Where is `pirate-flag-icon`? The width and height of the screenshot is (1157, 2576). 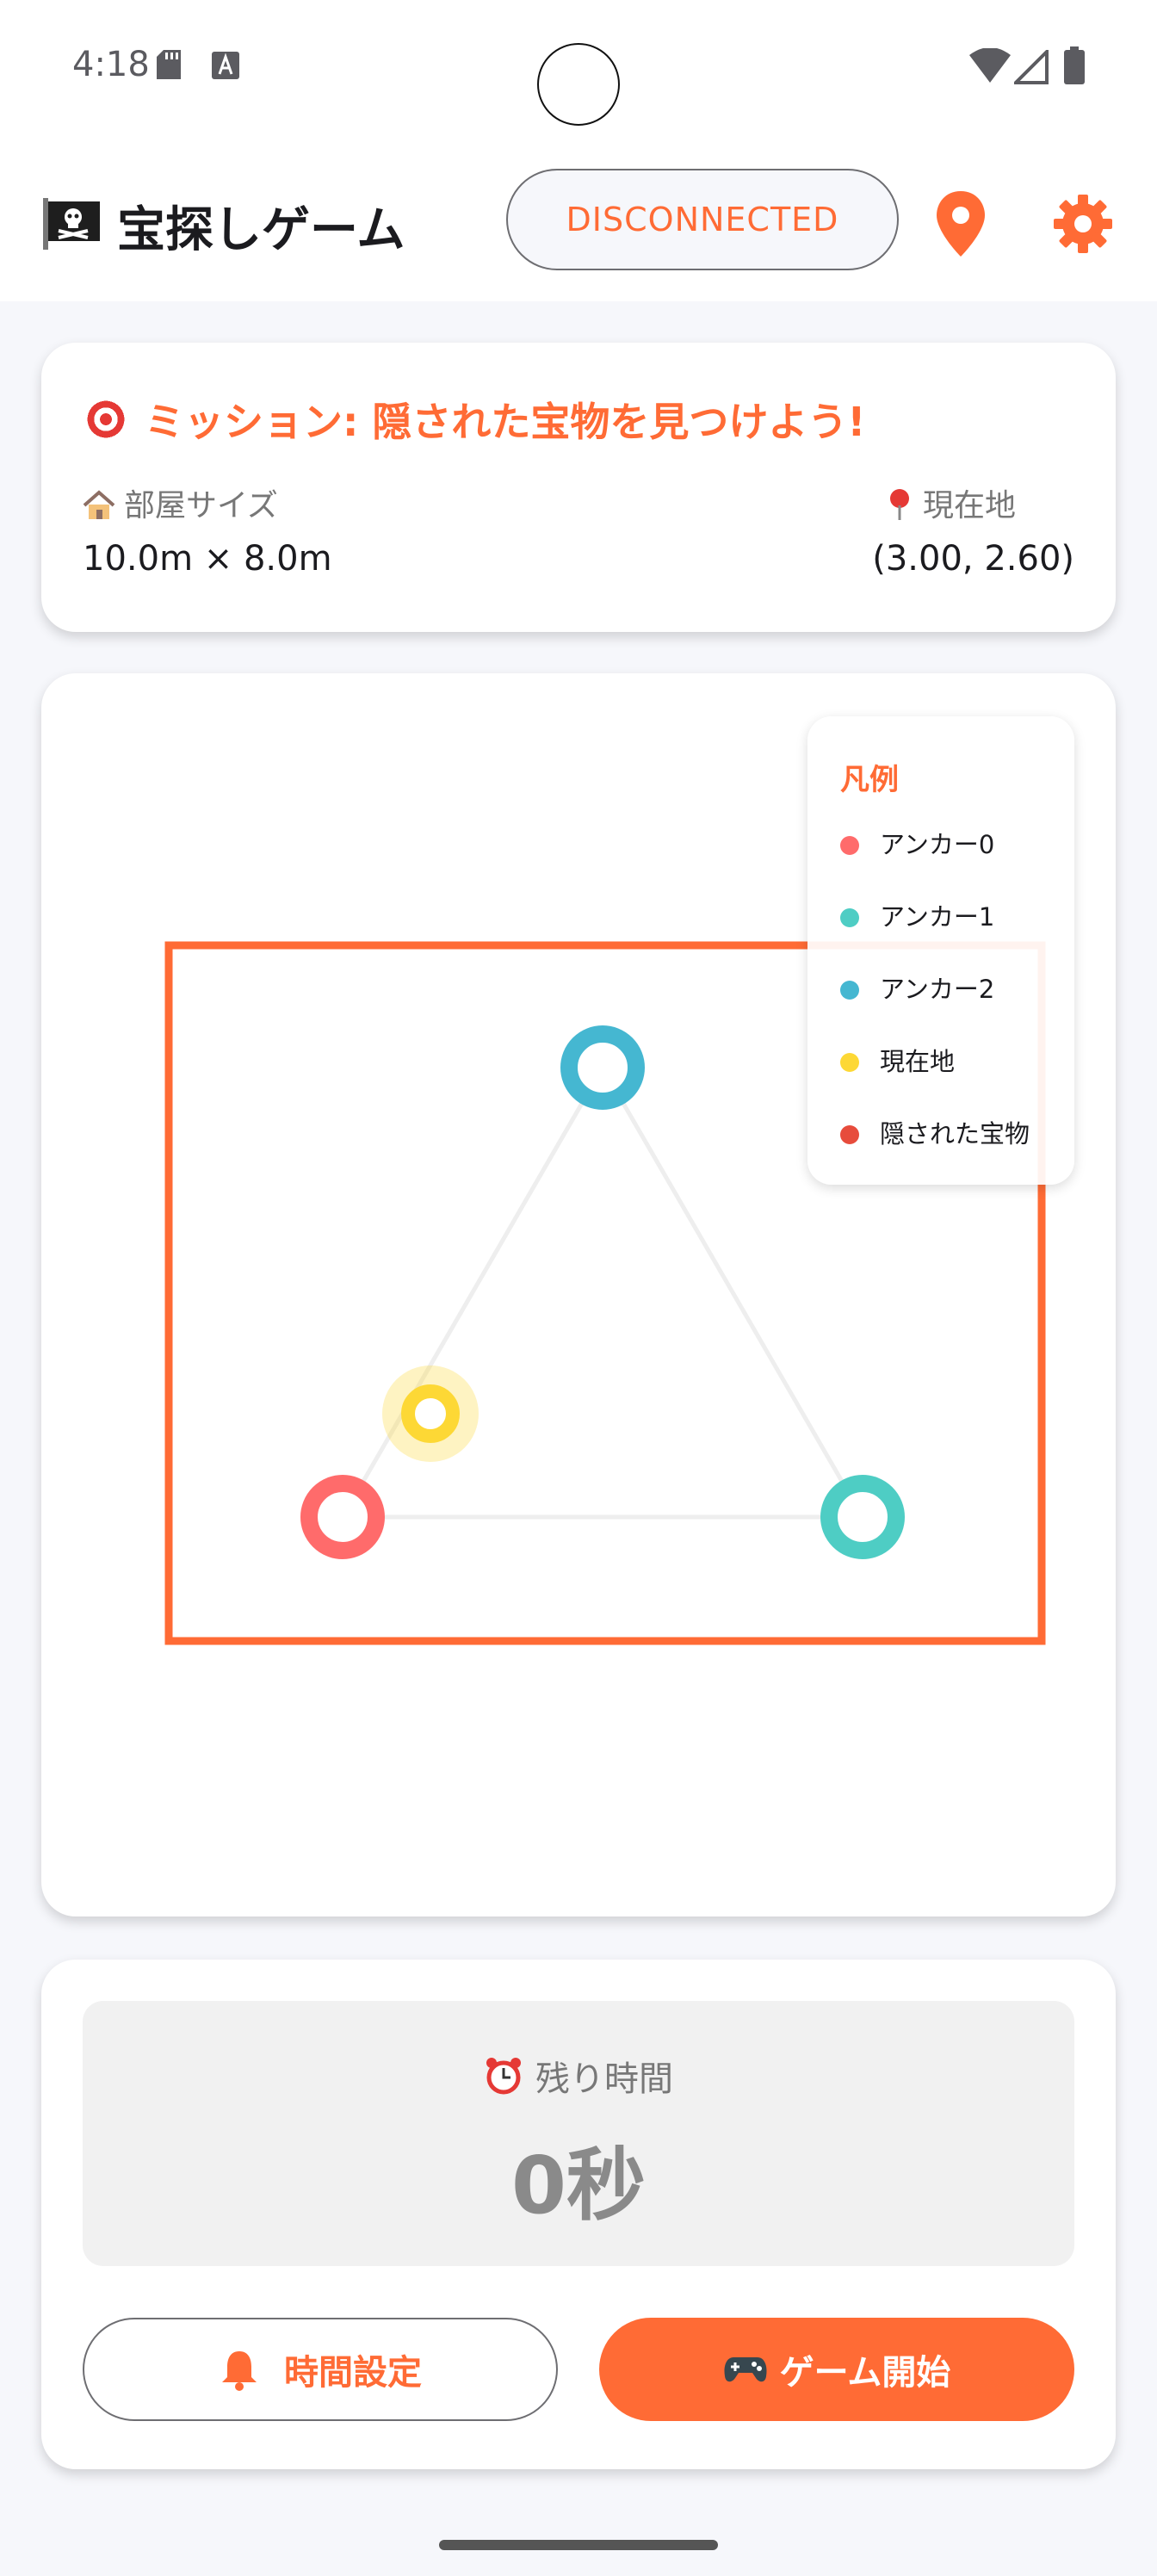 pirate-flag-icon is located at coordinates (72, 224).